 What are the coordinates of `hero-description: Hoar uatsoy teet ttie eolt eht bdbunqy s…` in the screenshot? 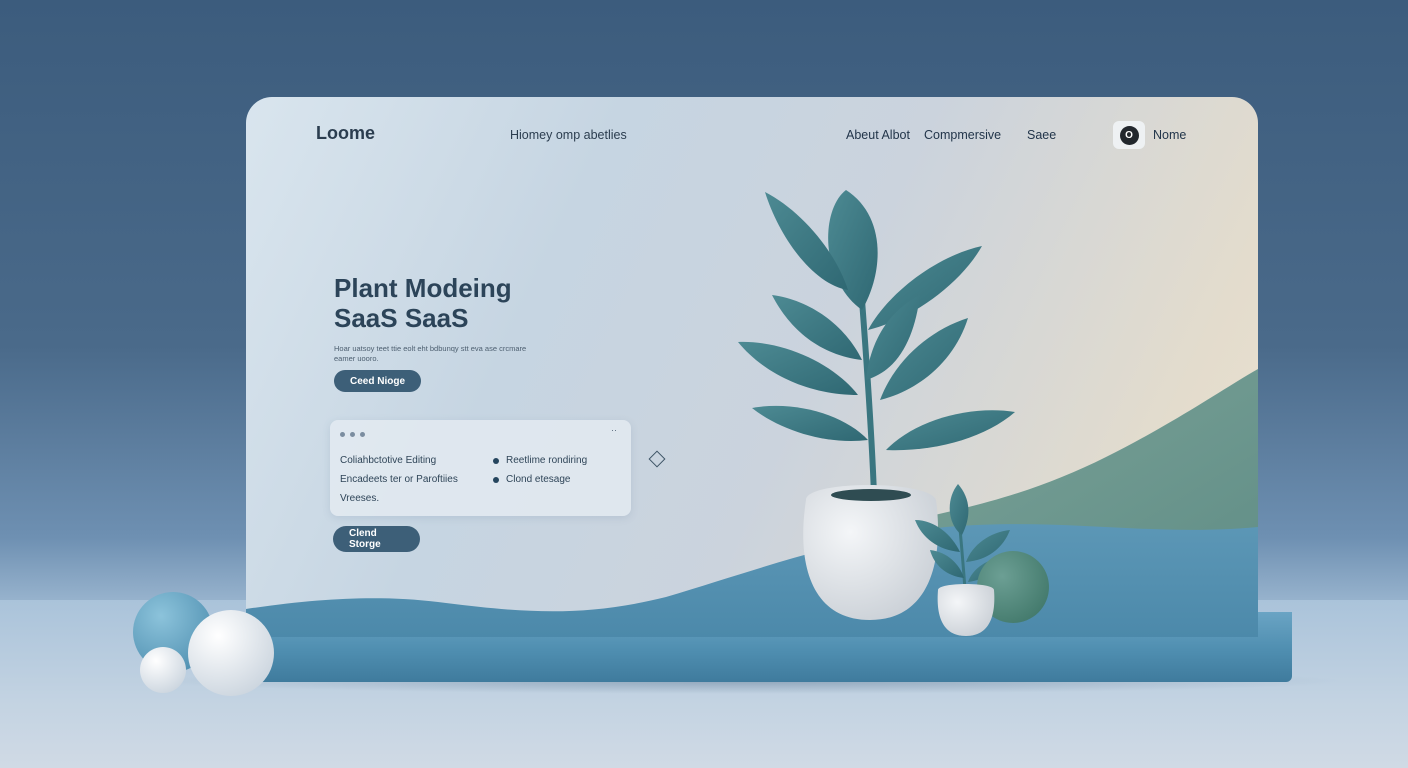 It's located at (430, 353).